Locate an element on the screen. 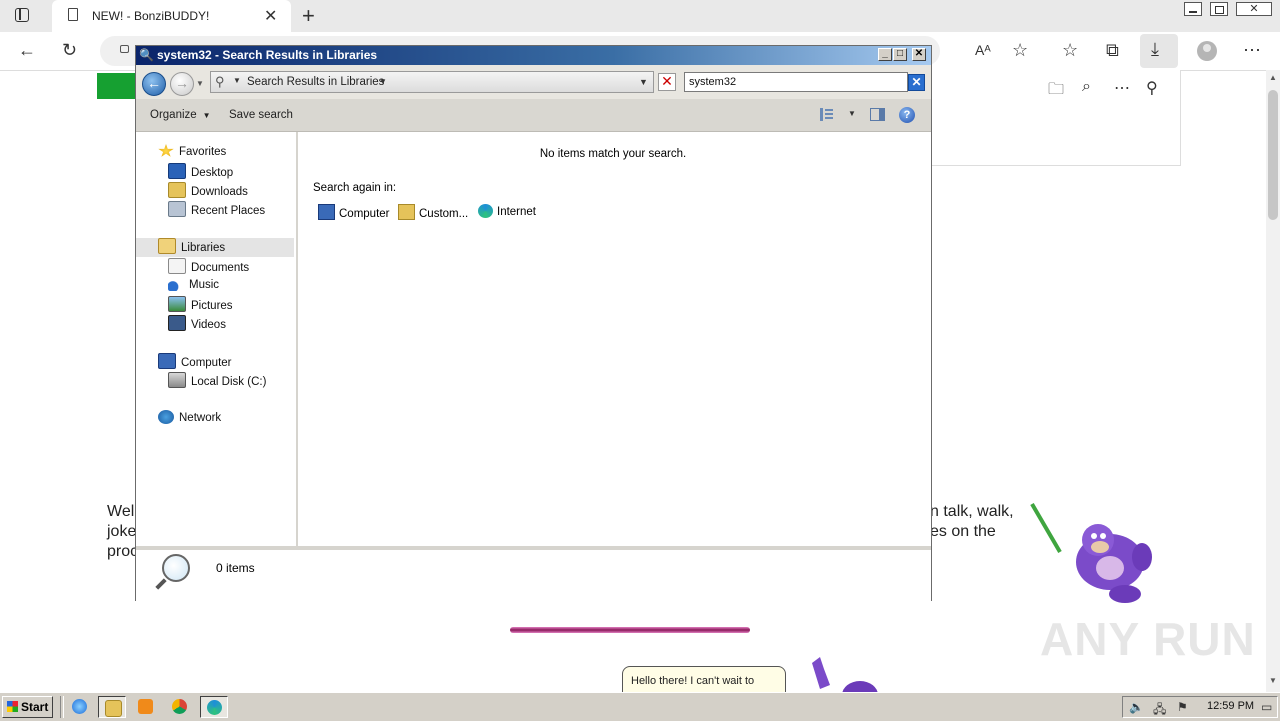 Image resolution: width=1280 pixels, height=721 pixels. taskbar-chrome is located at coordinates (180, 707).